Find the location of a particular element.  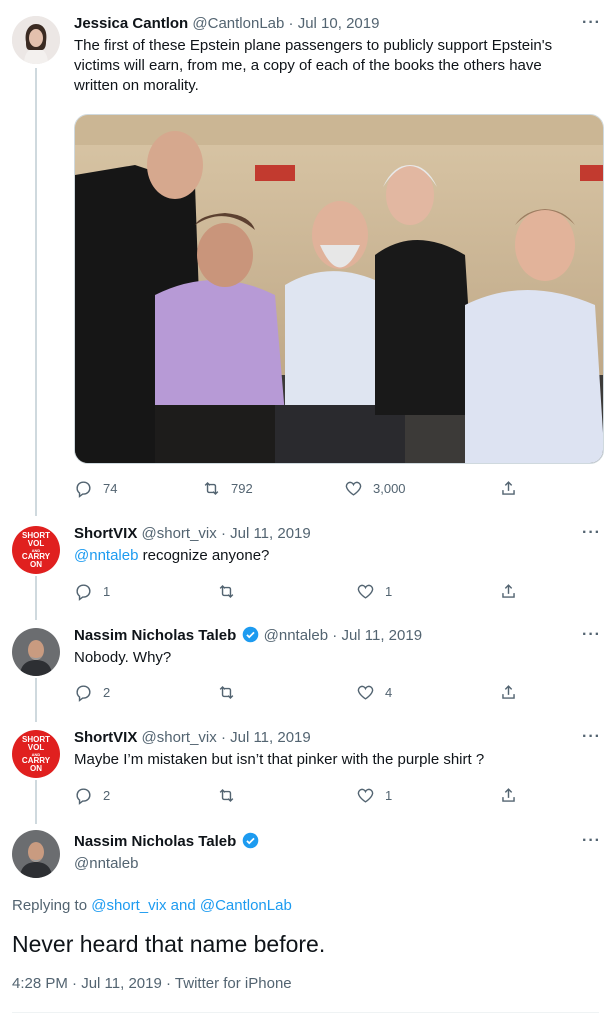

divider is located at coordinates (305, 1012).